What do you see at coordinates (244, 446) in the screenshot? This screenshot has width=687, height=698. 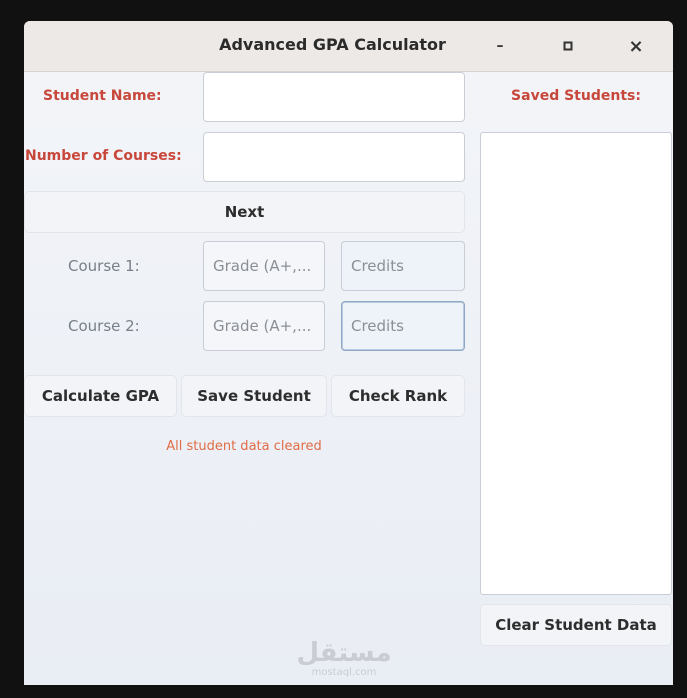 I see `status-message: All student data cleared` at bounding box center [244, 446].